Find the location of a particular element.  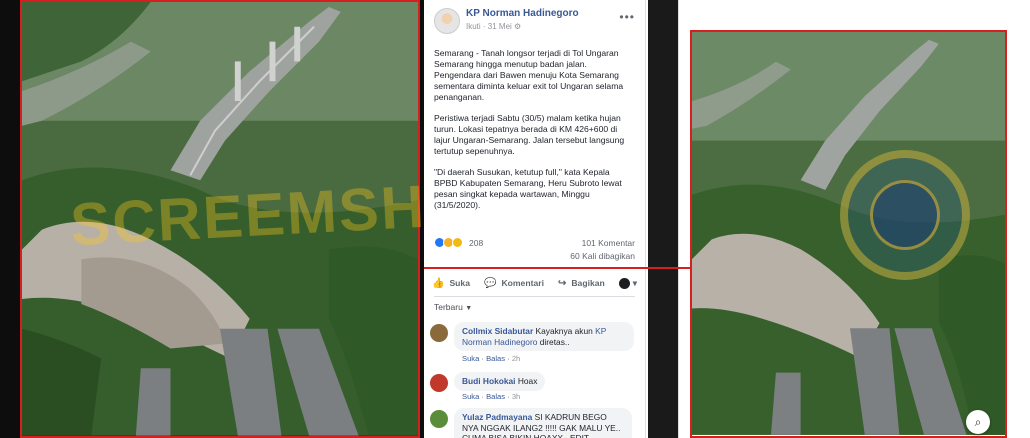

reactions-bar: 208 101 Komentar 60 Kali dibagikan is located at coordinates (534, 249).